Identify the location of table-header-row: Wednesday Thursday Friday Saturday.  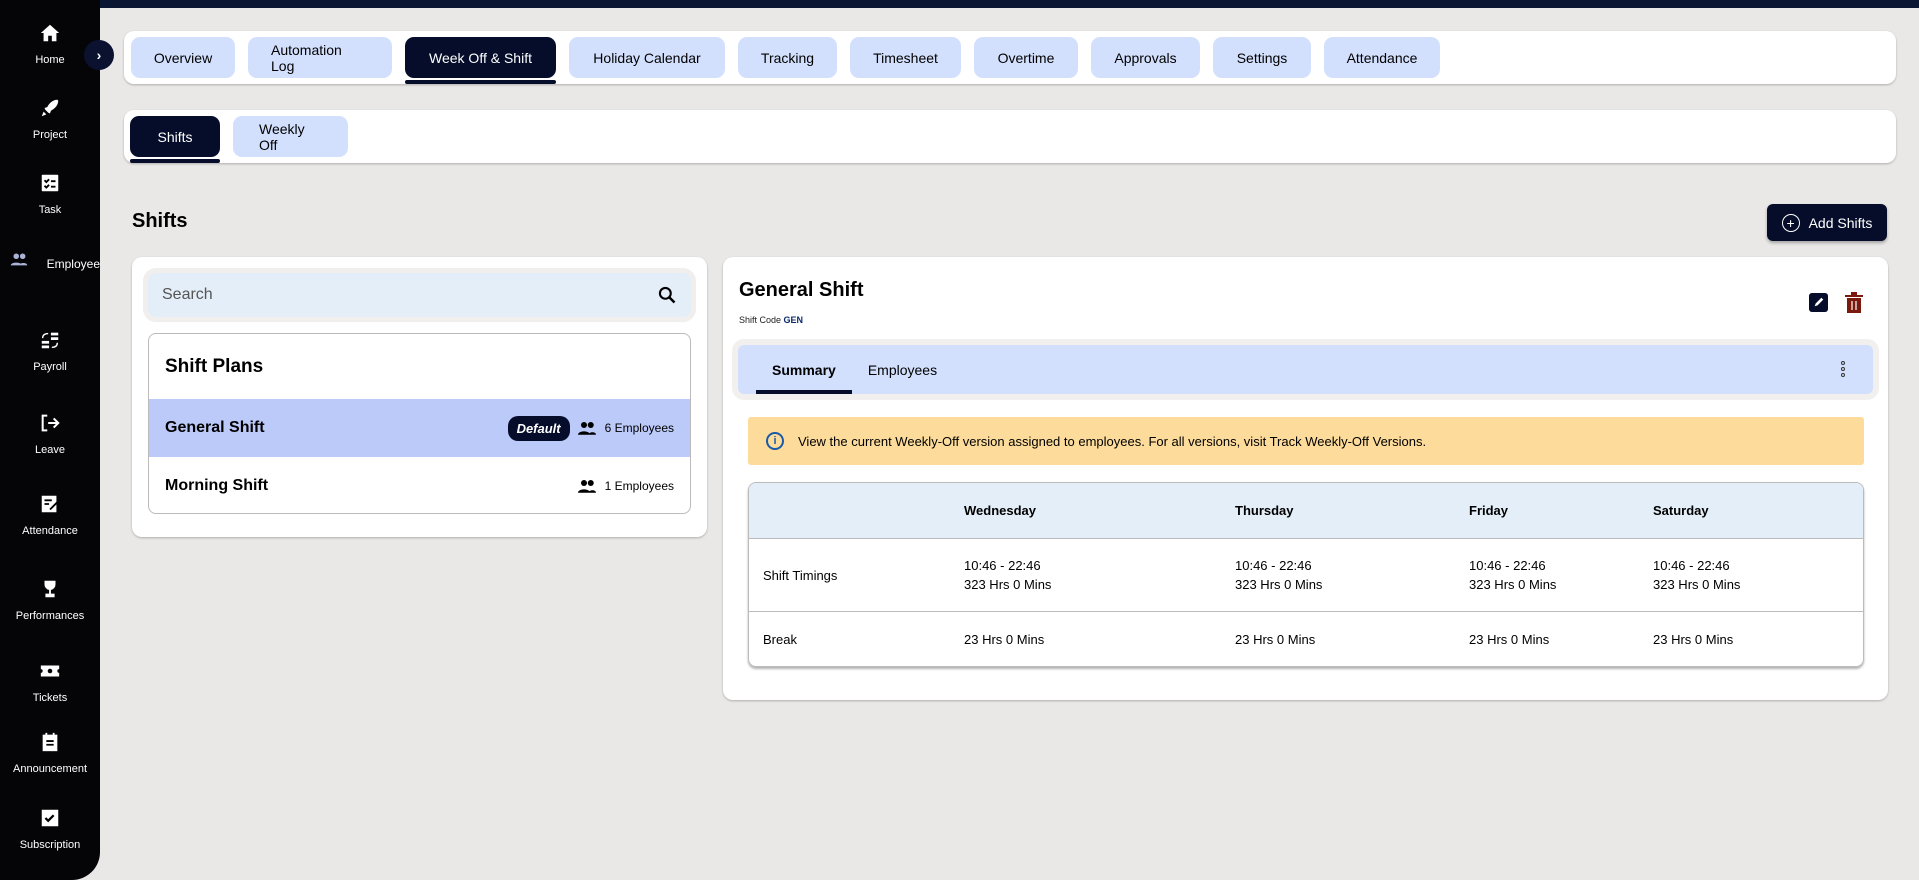
(1306, 511).